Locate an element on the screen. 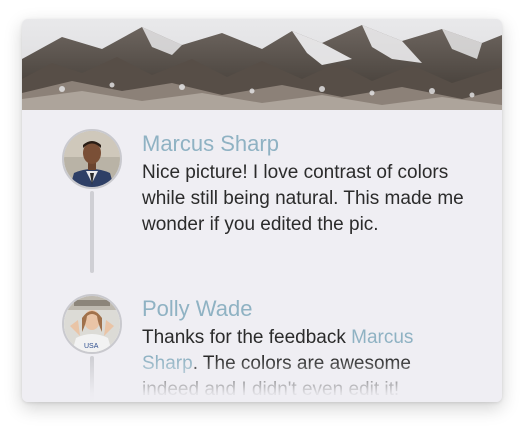 This screenshot has width=532, height=436. man-portrait-avatar is located at coordinates (92, 159).